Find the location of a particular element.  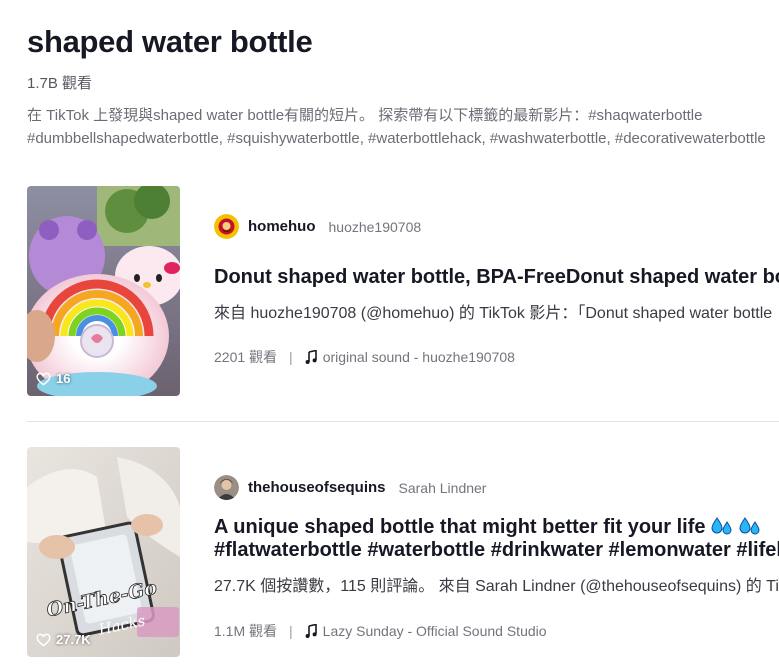

like-count: 27.7K is located at coordinates (63, 639).